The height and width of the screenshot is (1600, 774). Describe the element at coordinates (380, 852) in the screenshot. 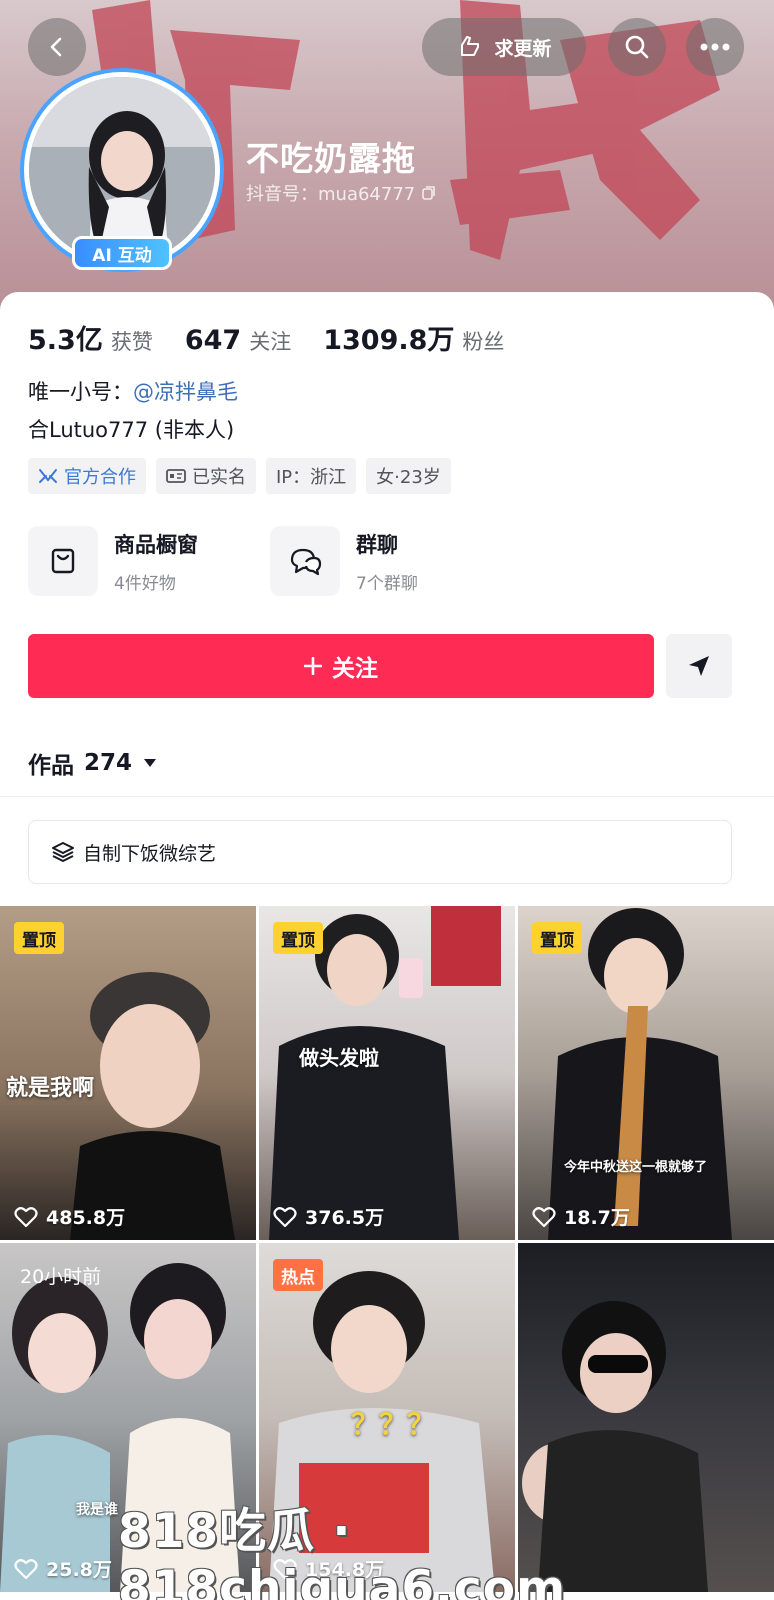

I see `collection-entry: 自制下饭微综艺` at that location.